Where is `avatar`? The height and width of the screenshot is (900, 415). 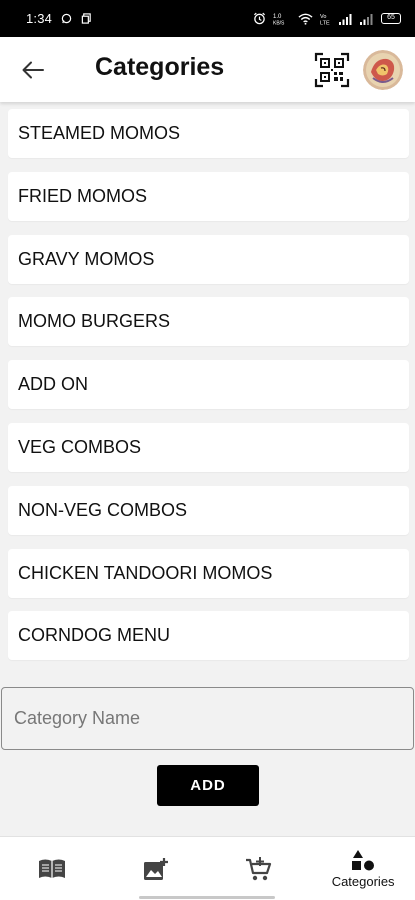 avatar is located at coordinates (383, 70).